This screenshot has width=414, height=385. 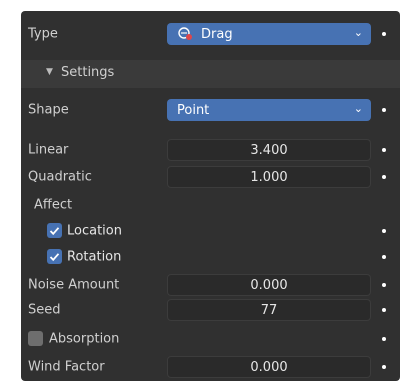 What do you see at coordinates (269, 110) in the screenshot?
I see `shape-dropdown: Point ⌄` at bounding box center [269, 110].